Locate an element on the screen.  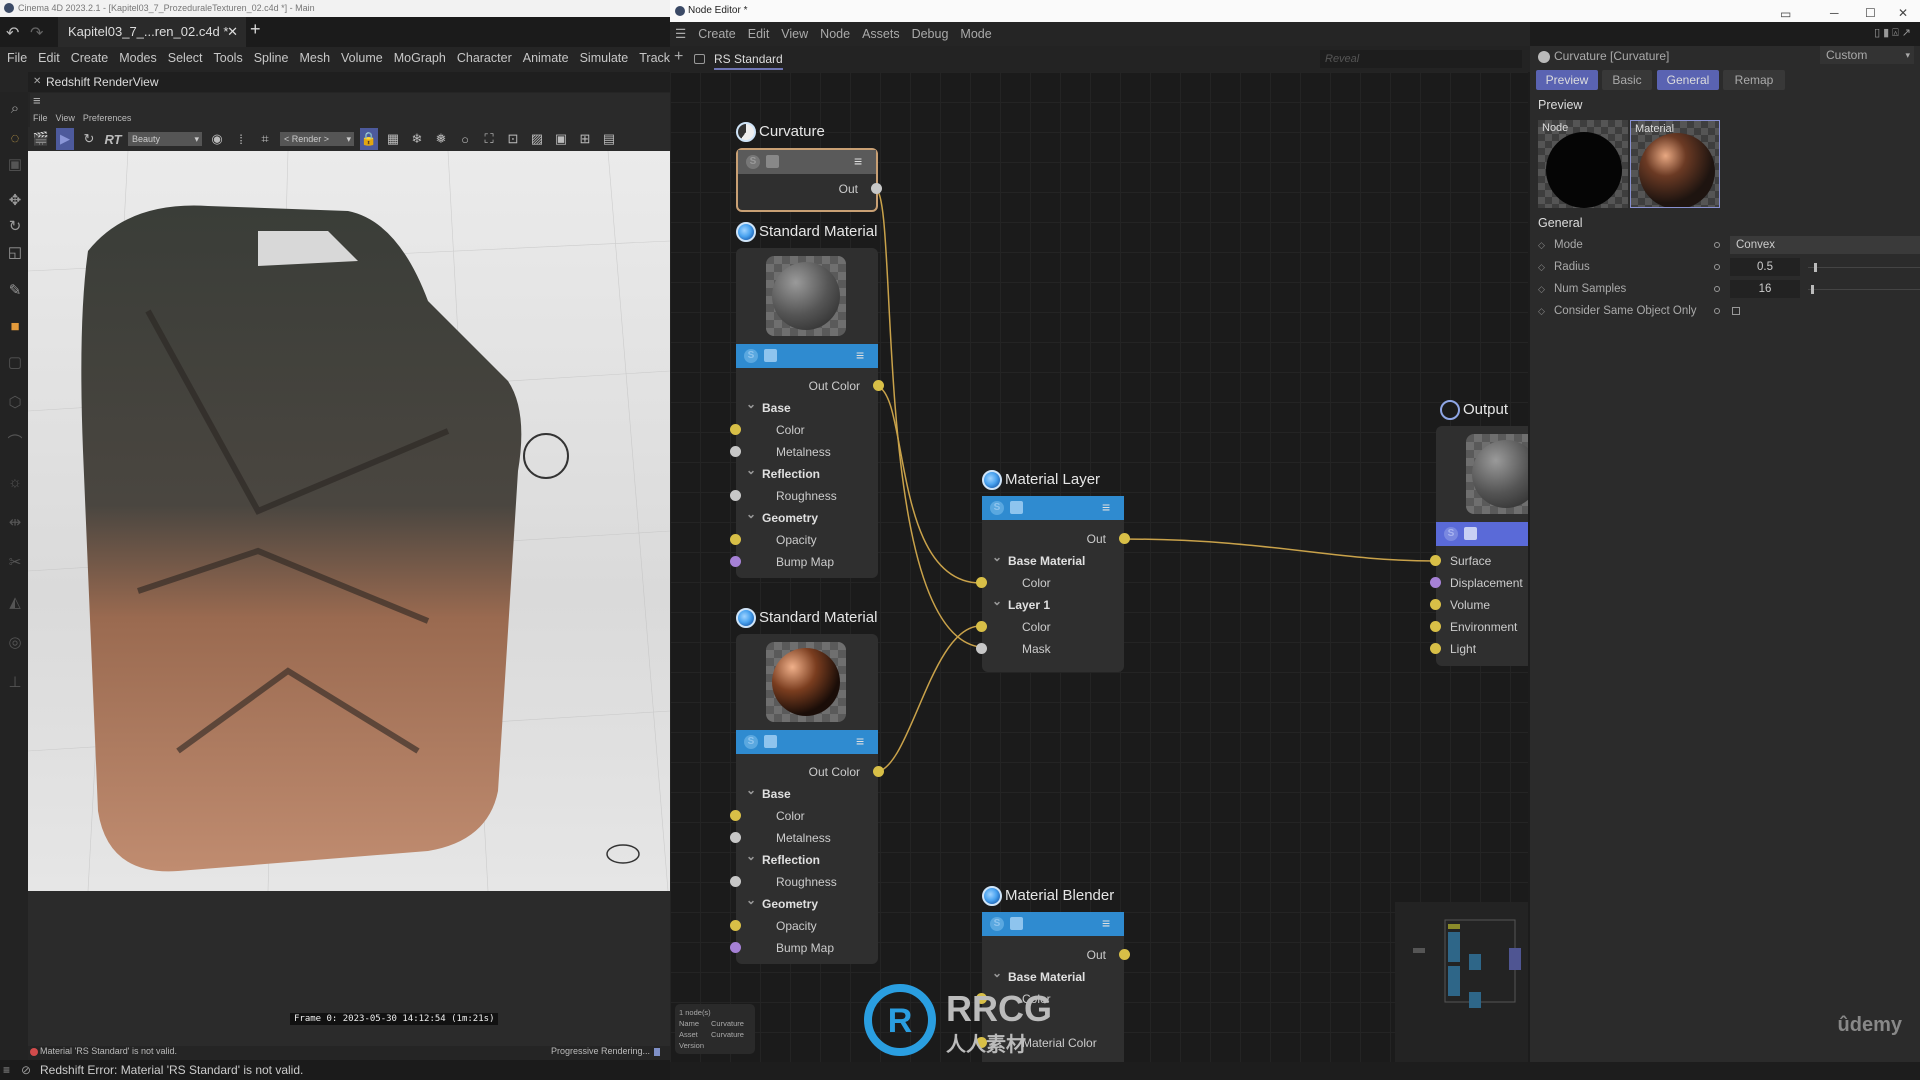
tab-basic: Basic is located at coordinates (1627, 80).